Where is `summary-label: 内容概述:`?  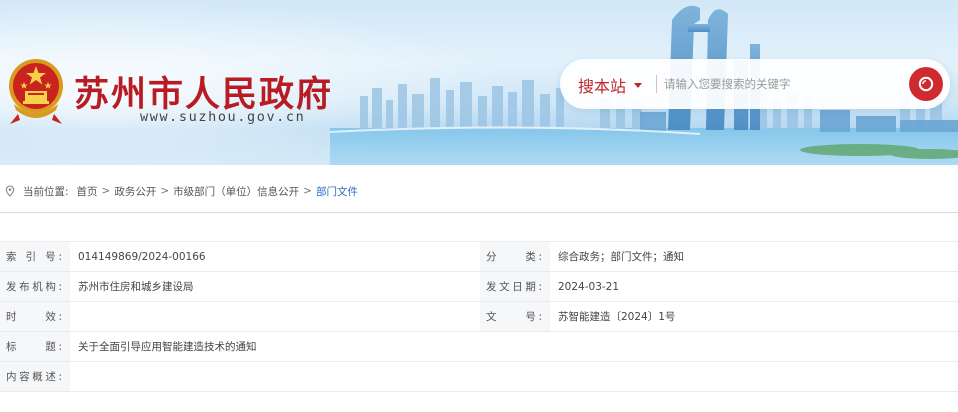 summary-label: 内容概述: is located at coordinates (35, 376).